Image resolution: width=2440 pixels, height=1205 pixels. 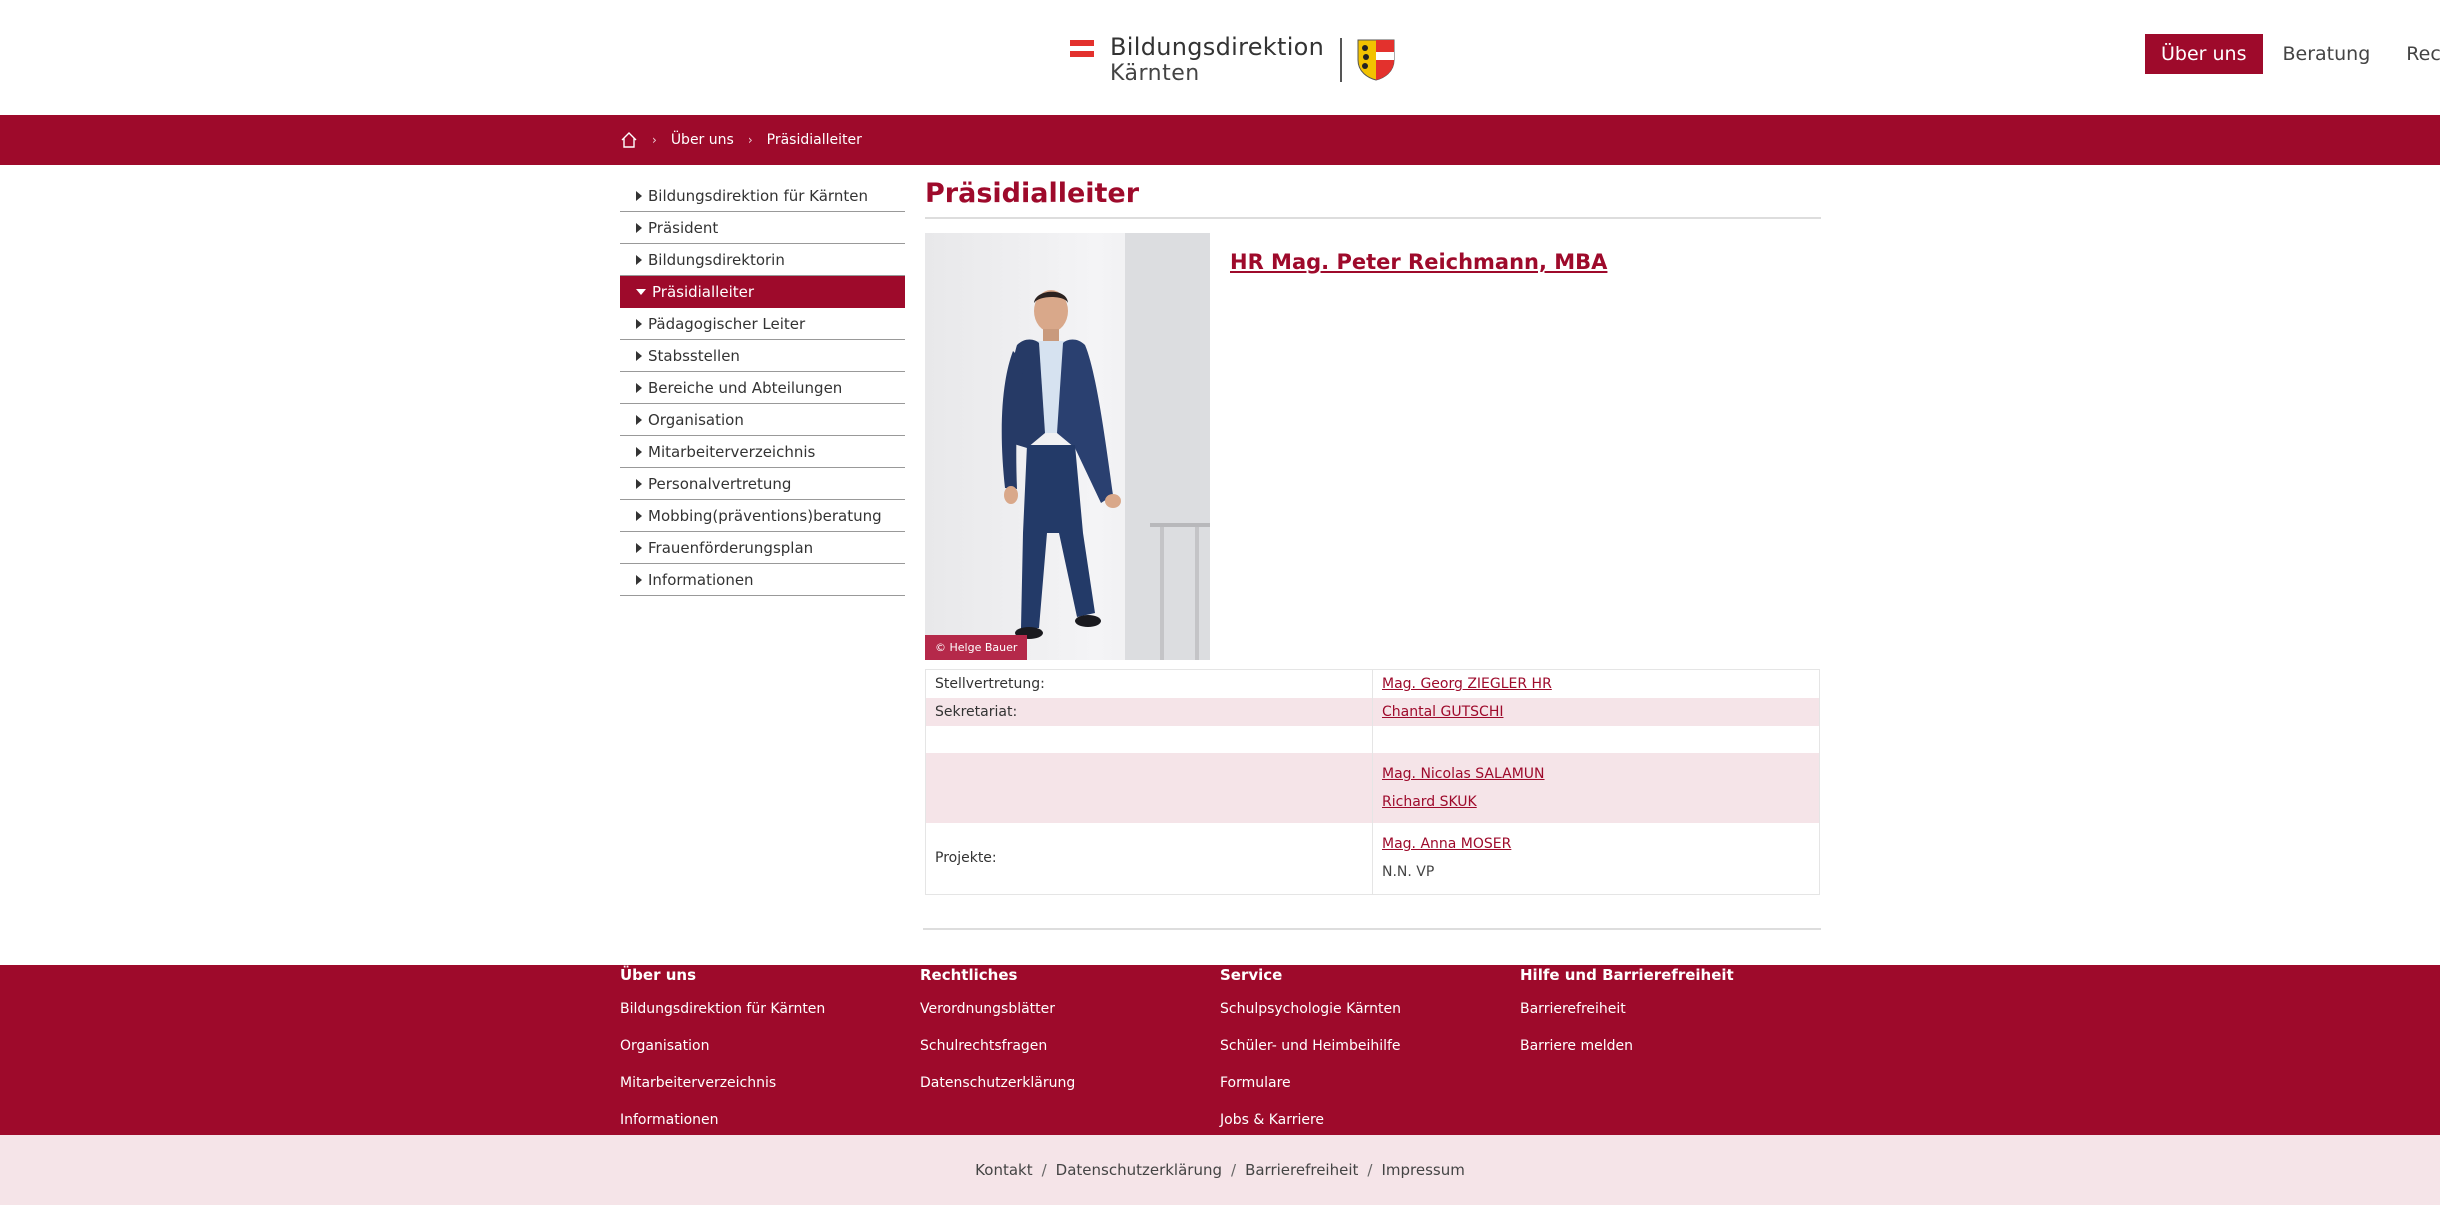 I want to click on footer-heading: Service, so click(x=1251, y=975).